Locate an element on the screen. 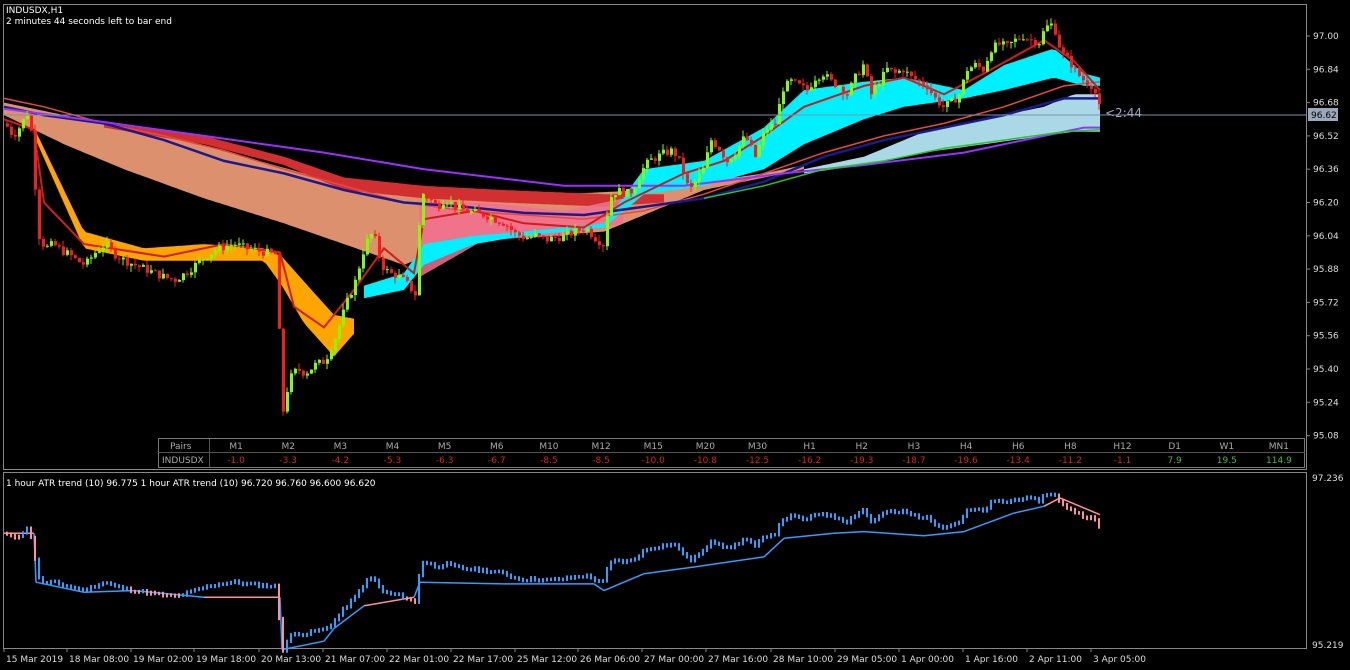  x-tick-label: 19 Mar 02:00 is located at coordinates (163, 660).